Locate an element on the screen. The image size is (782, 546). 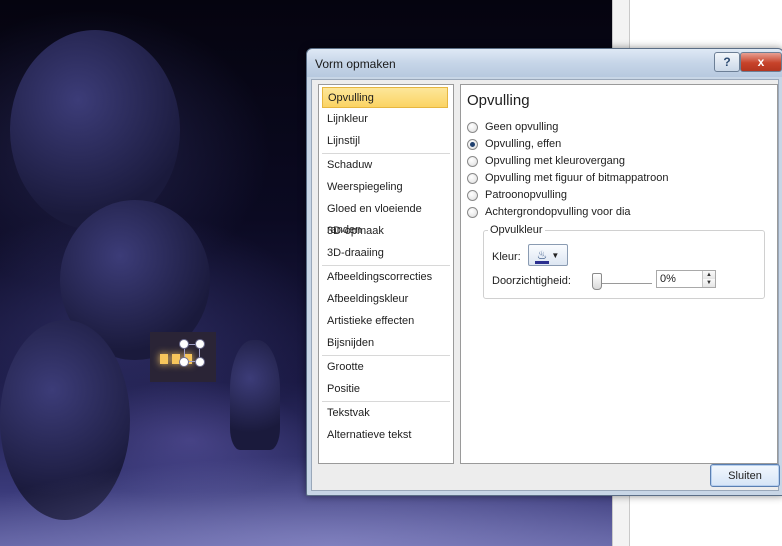
radio-label: Geen opvulling is located at coordinates (522, 127).